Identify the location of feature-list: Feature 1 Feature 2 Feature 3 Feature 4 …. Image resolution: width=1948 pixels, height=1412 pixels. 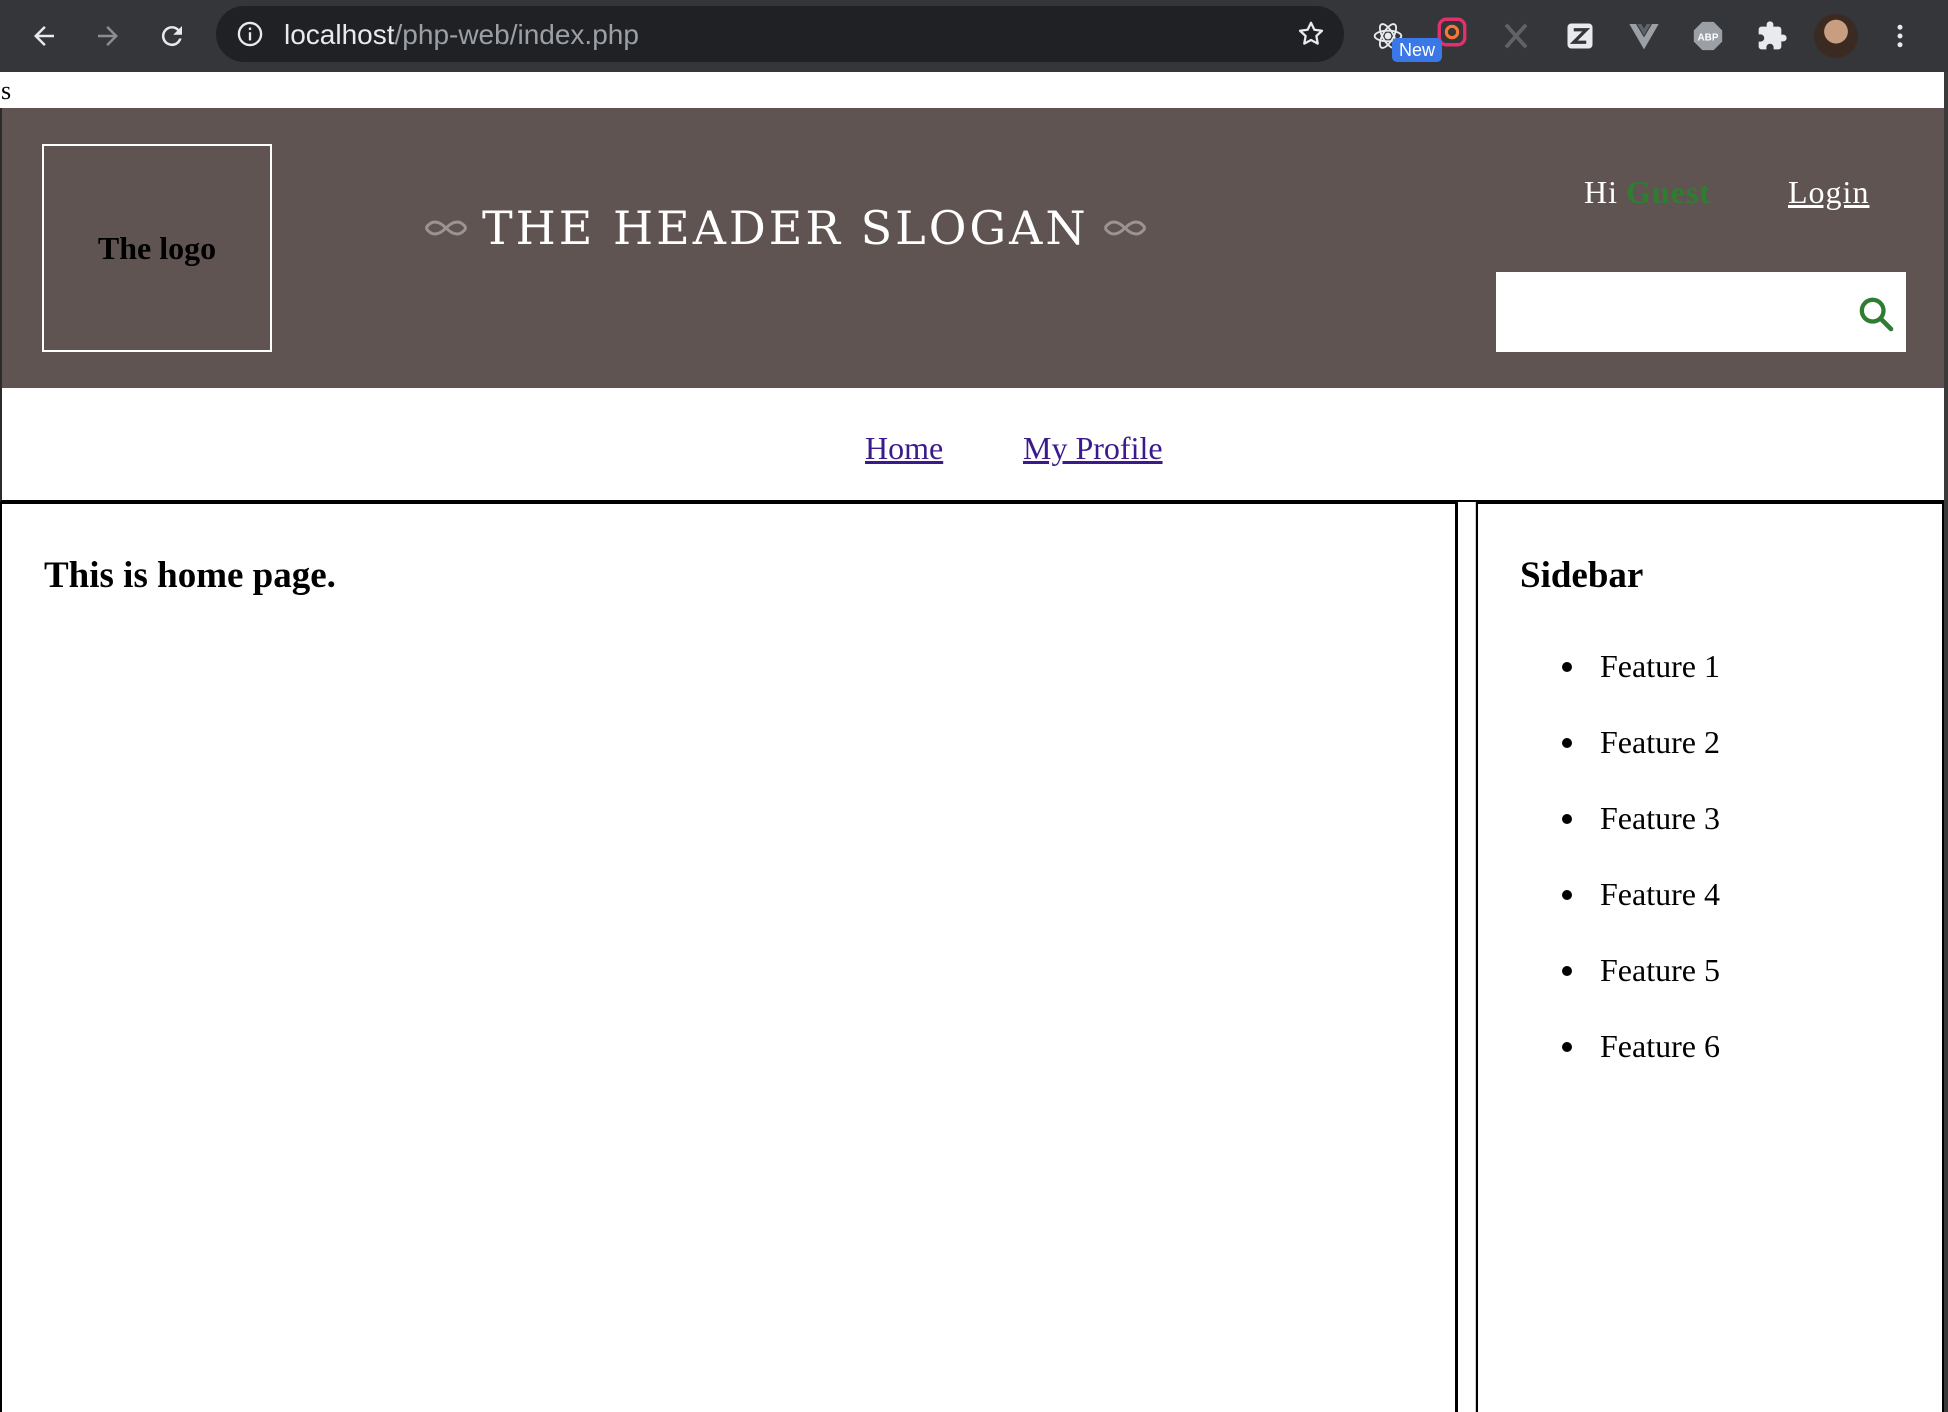
(1641, 876).